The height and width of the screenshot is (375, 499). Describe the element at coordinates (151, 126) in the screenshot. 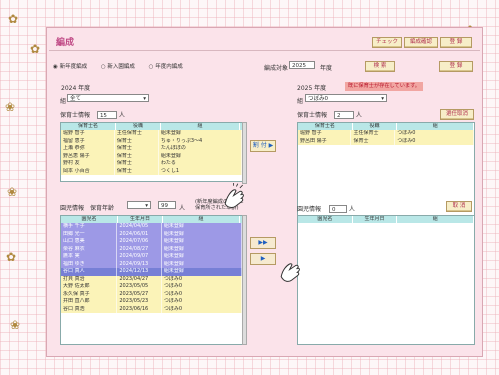

I see `left-staff-table-header: 保育士名 役職 組` at that location.